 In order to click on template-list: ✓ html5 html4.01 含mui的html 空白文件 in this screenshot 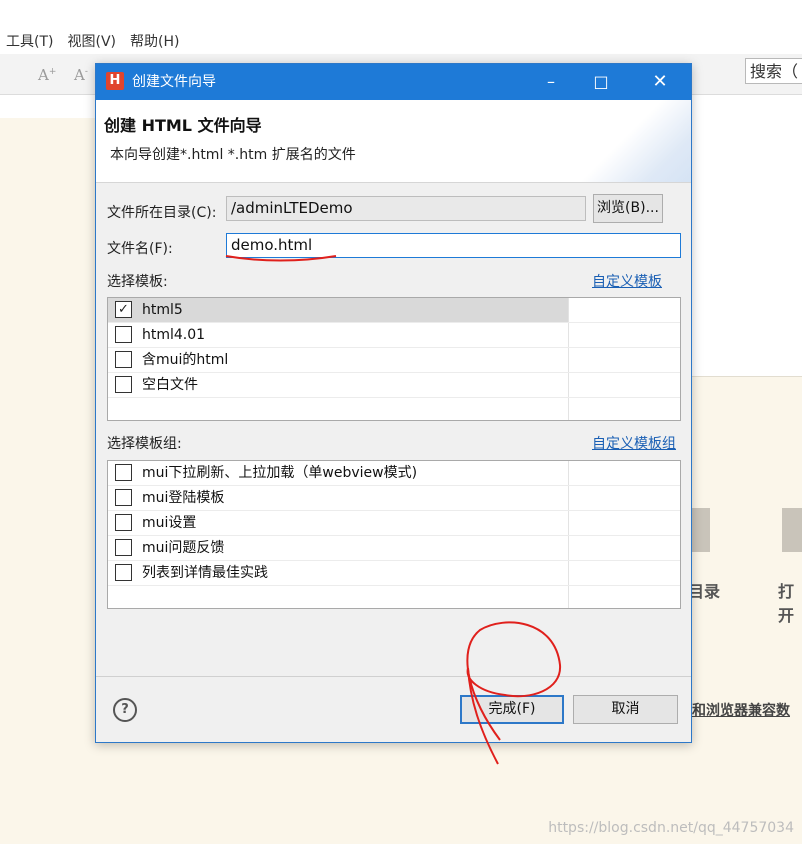, I will do `click(394, 359)`.